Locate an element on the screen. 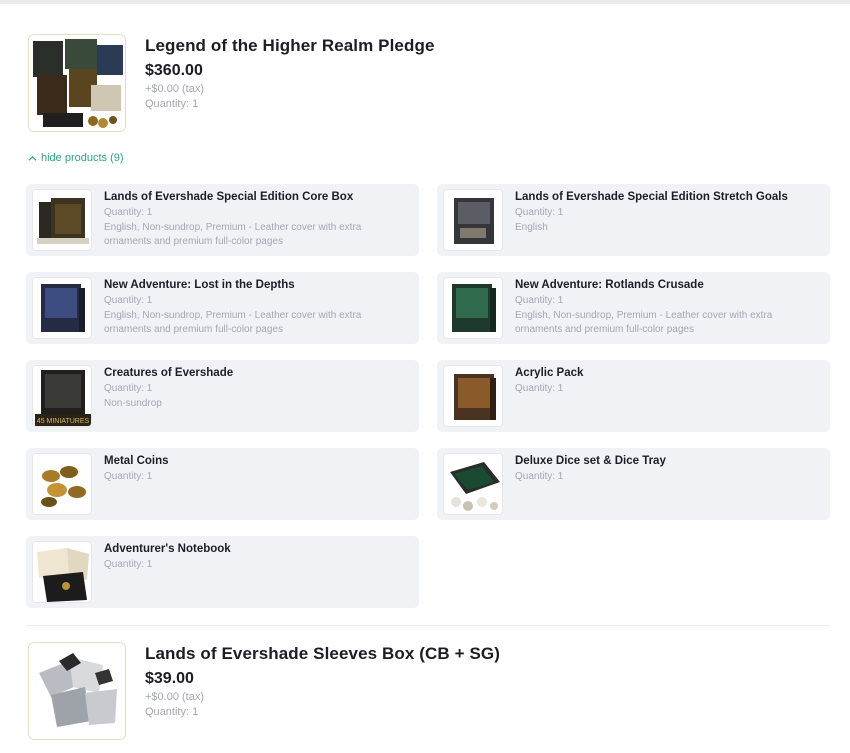 The image size is (850, 753). pledge-price: $360.00 is located at coordinates (174, 70).